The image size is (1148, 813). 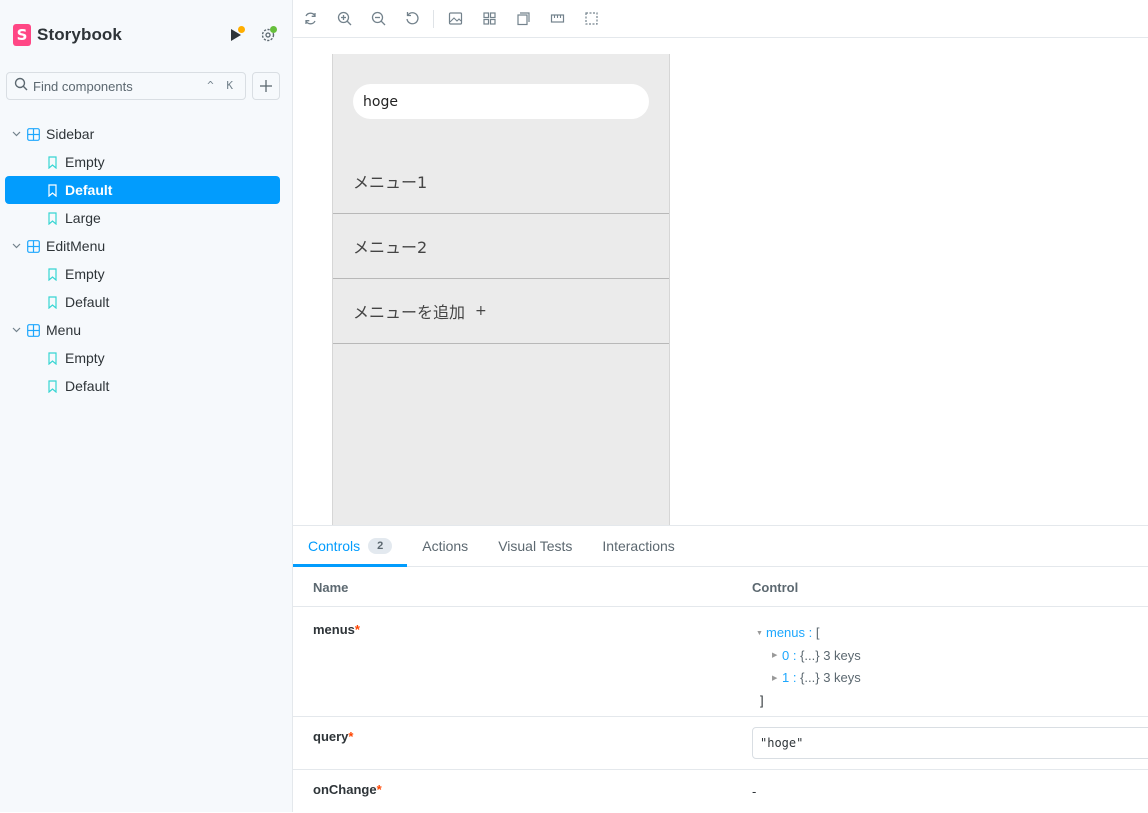 What do you see at coordinates (142, 134) in the screenshot?
I see `tree-group-sidebar: Sidebar` at bounding box center [142, 134].